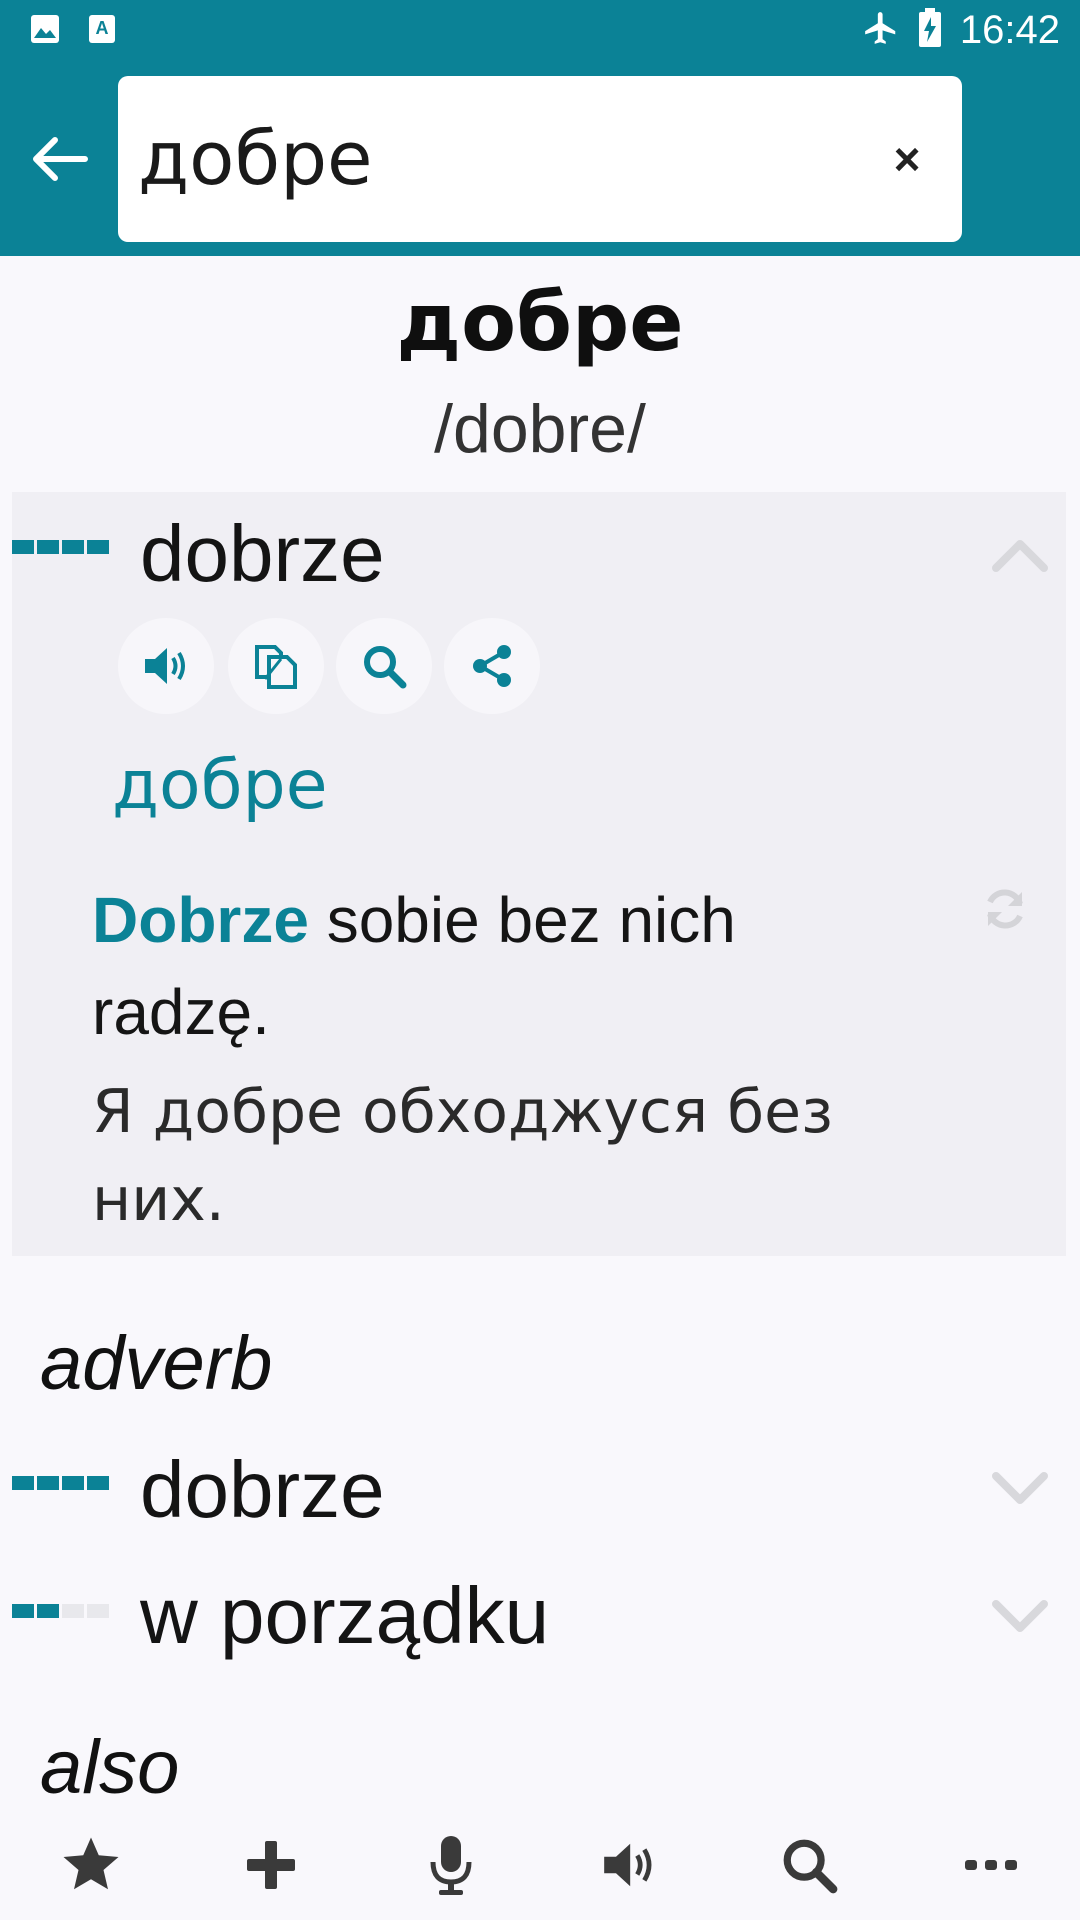  I want to click on add-button, so click(271, 1865).